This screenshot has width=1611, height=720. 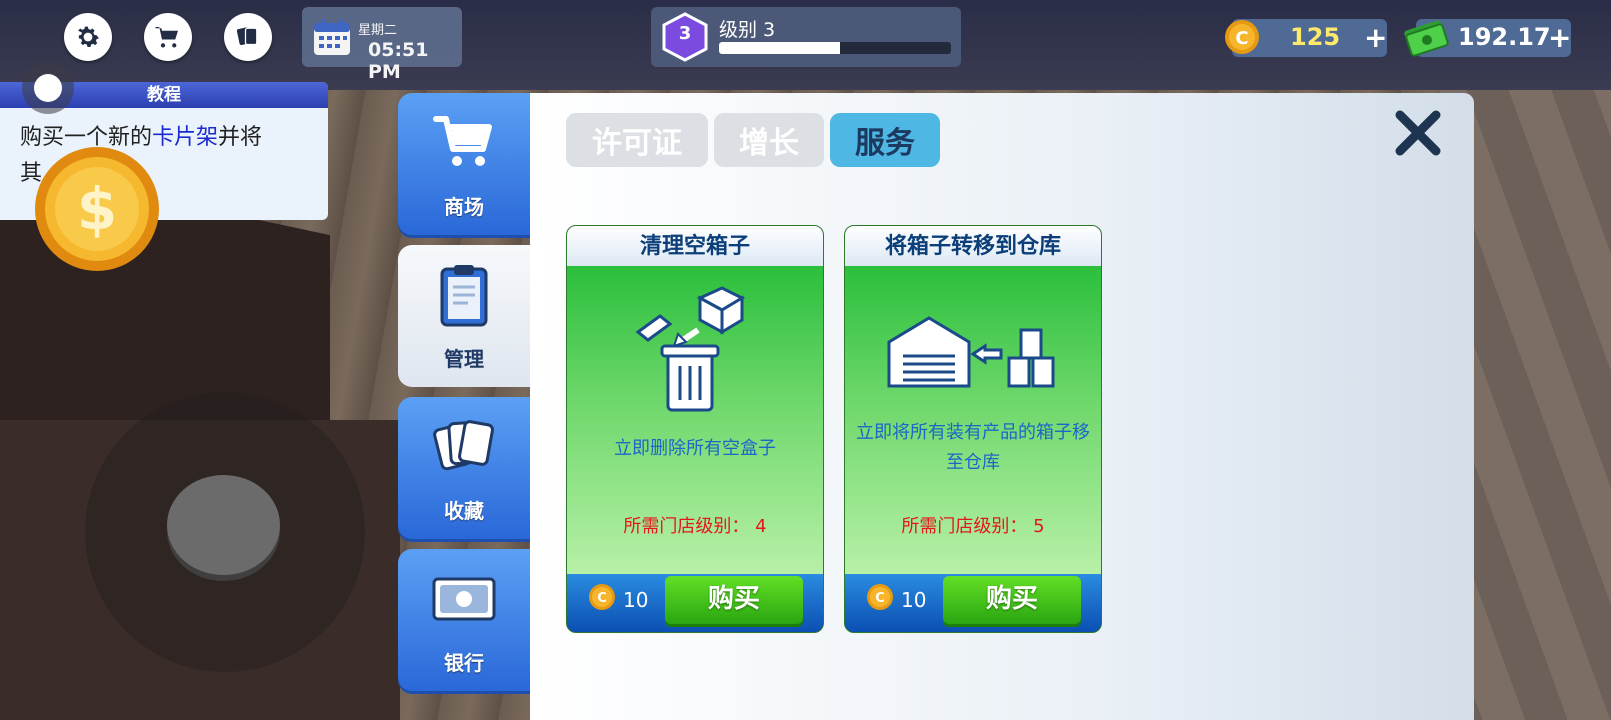 I want to click on add-cash-button: +, so click(x=1559, y=37).